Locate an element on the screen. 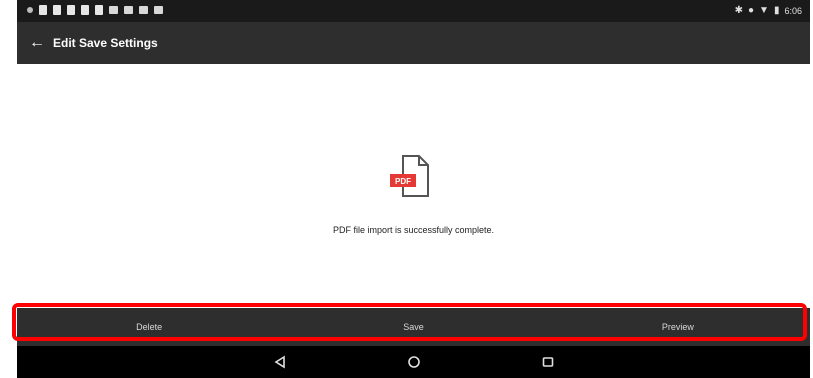 This screenshot has width=813, height=378. battery-icon: ▮ is located at coordinates (776, 10).